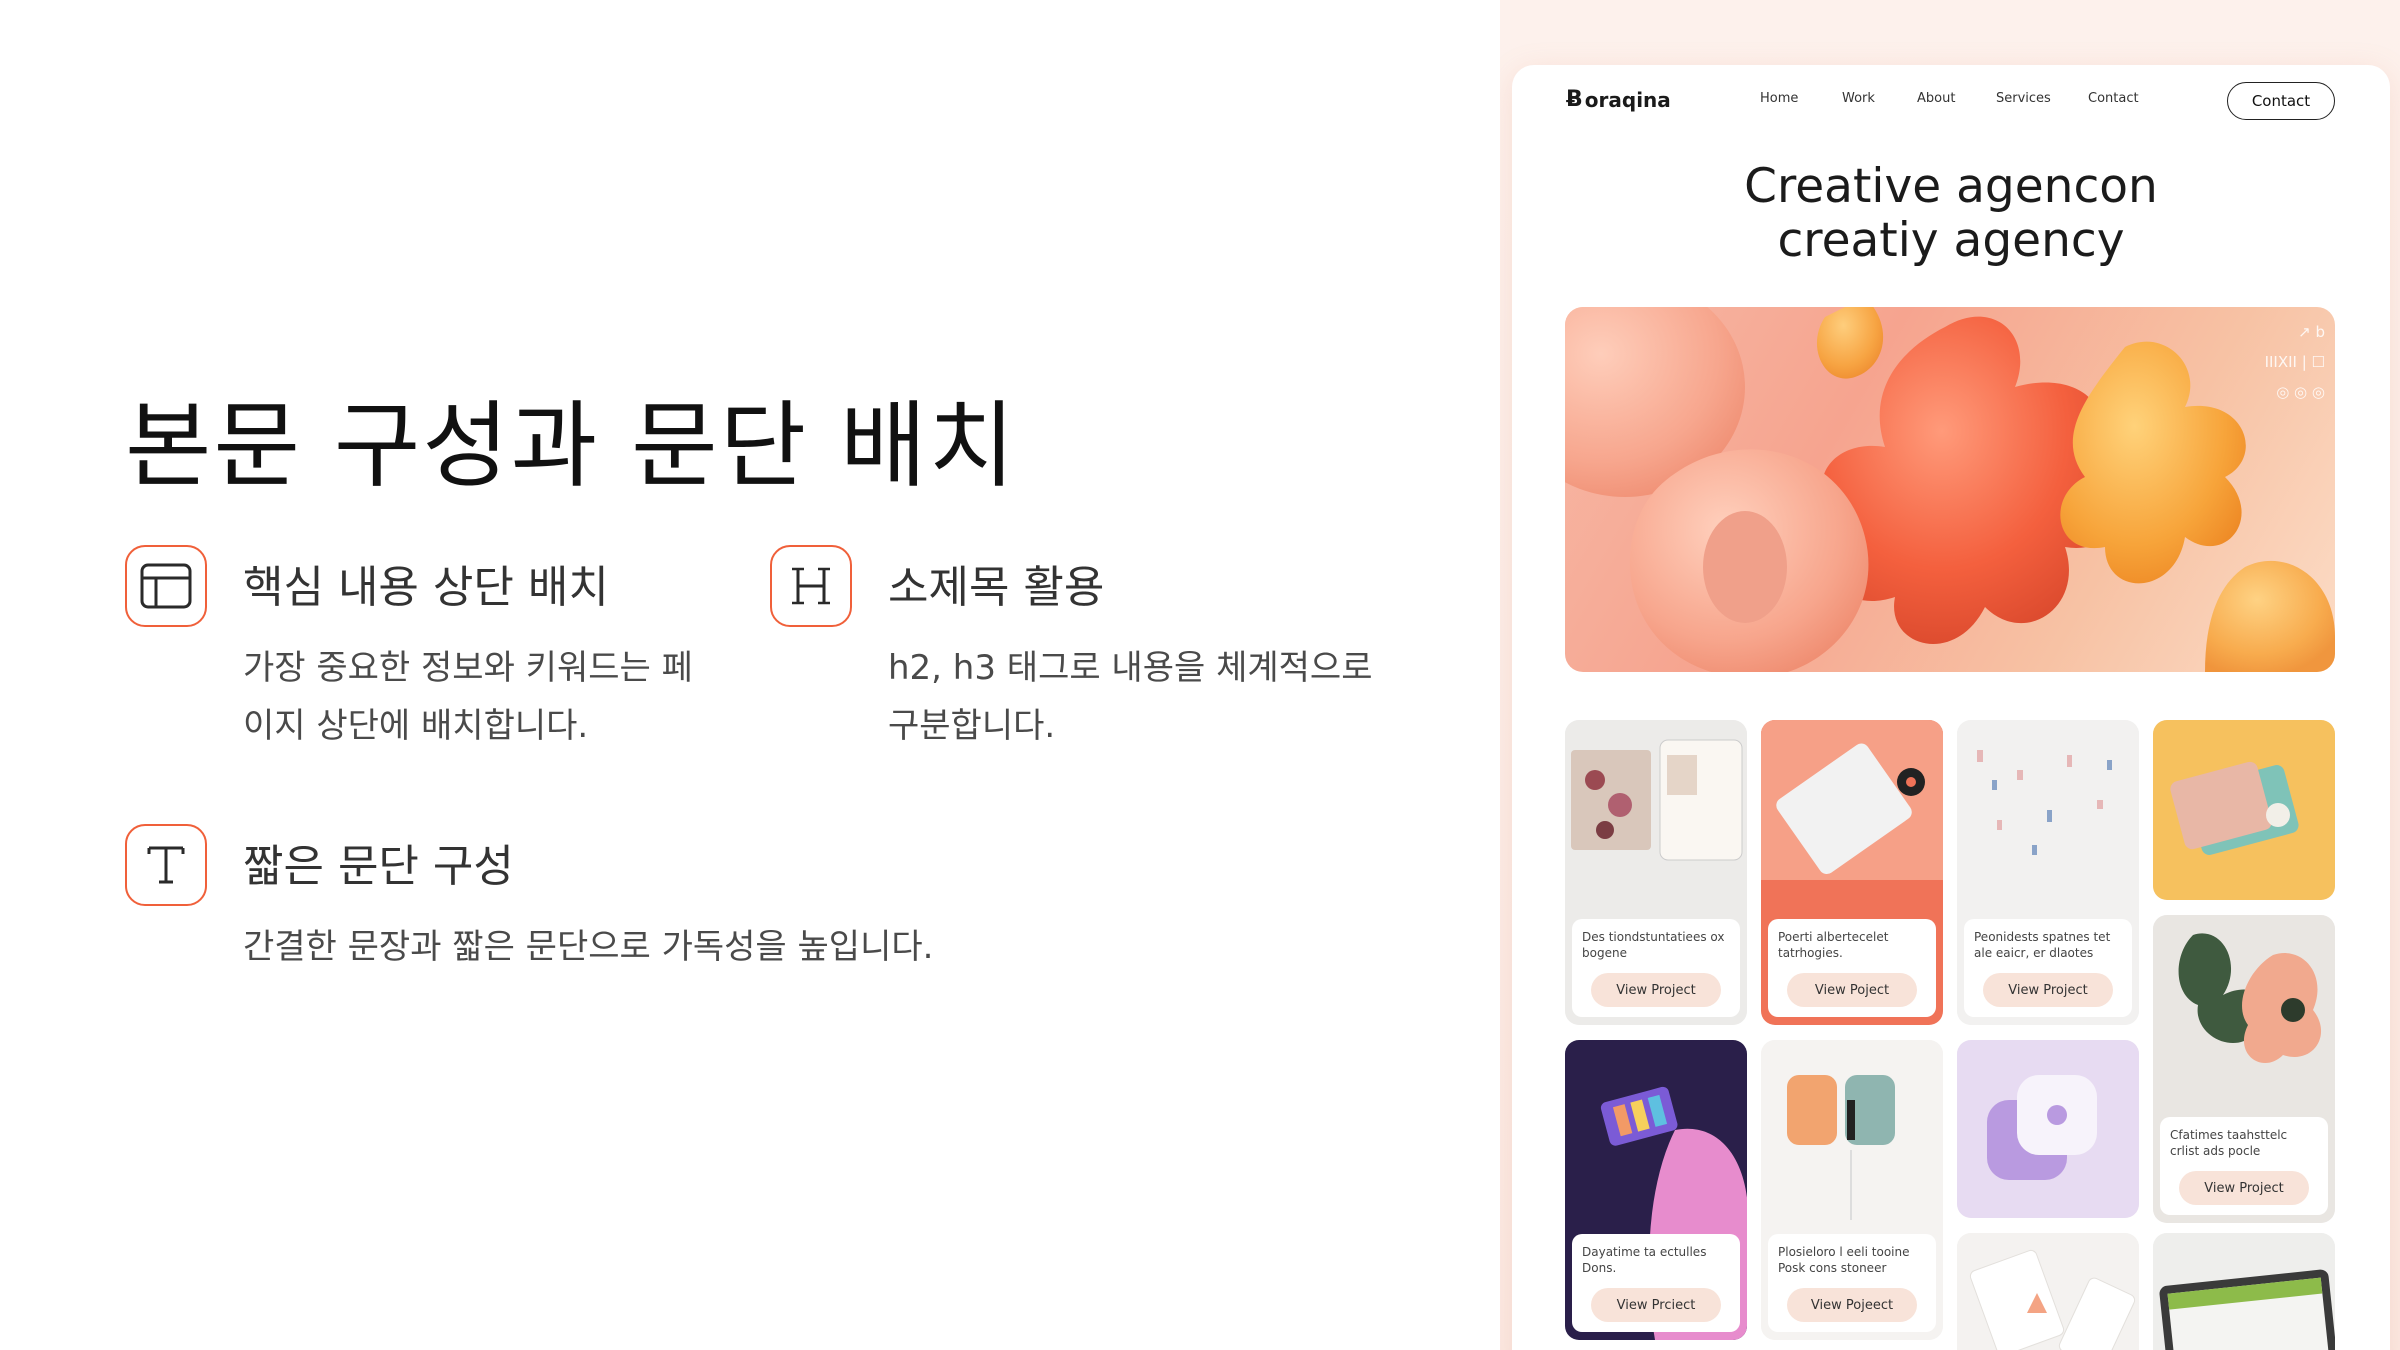 Image resolution: width=2400 pixels, height=1350 pixels. Describe the element at coordinates (2023, 98) in the screenshot. I see `nav-services: Services` at that location.